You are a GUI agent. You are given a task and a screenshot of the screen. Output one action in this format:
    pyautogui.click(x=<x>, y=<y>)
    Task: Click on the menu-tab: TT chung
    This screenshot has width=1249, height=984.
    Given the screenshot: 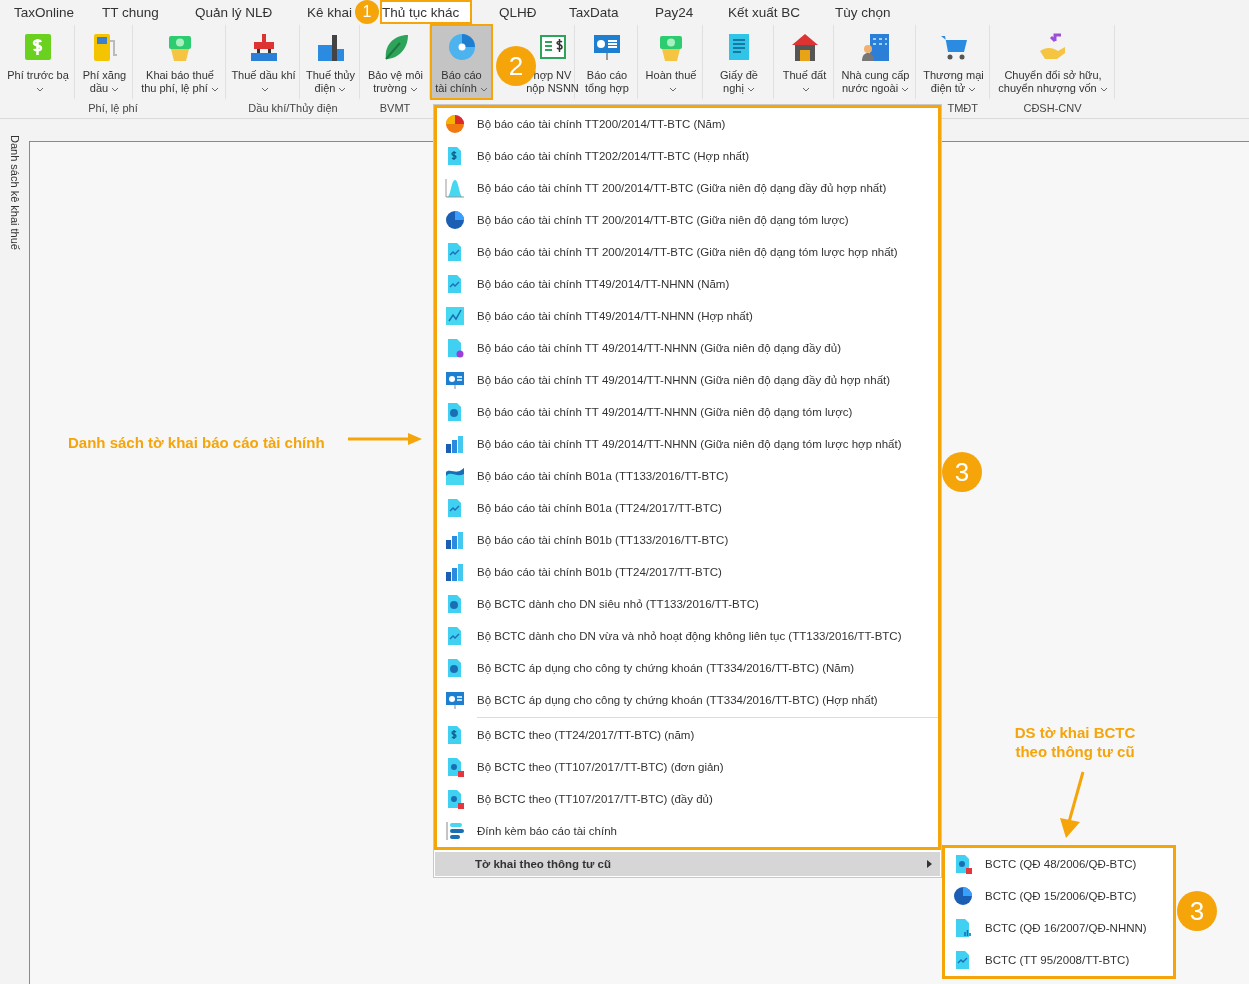 What is the action you would take?
    pyautogui.click(x=130, y=12)
    